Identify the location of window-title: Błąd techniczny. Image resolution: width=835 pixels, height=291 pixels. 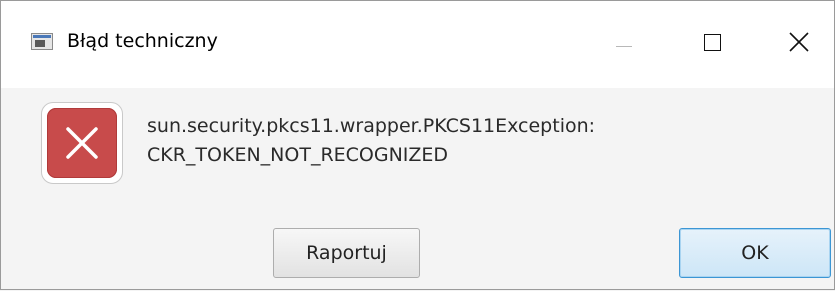
(142, 41).